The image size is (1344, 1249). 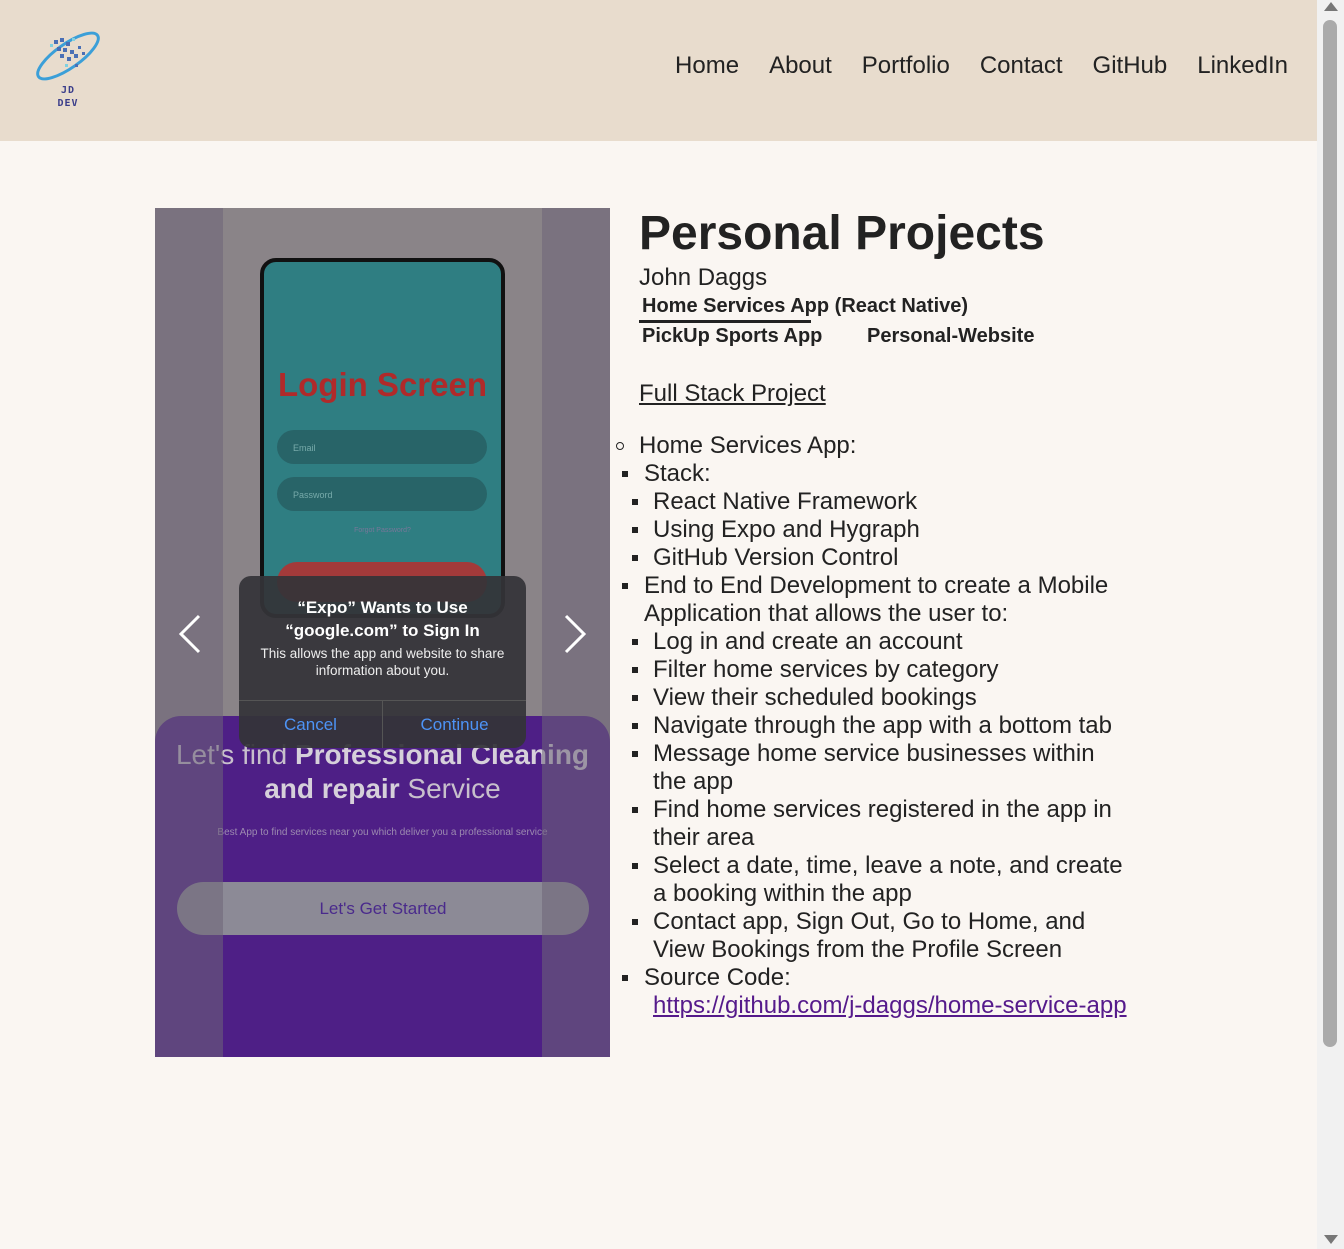 What do you see at coordinates (874, 753) in the screenshot?
I see `feature-item: Message home service businesses within` at bounding box center [874, 753].